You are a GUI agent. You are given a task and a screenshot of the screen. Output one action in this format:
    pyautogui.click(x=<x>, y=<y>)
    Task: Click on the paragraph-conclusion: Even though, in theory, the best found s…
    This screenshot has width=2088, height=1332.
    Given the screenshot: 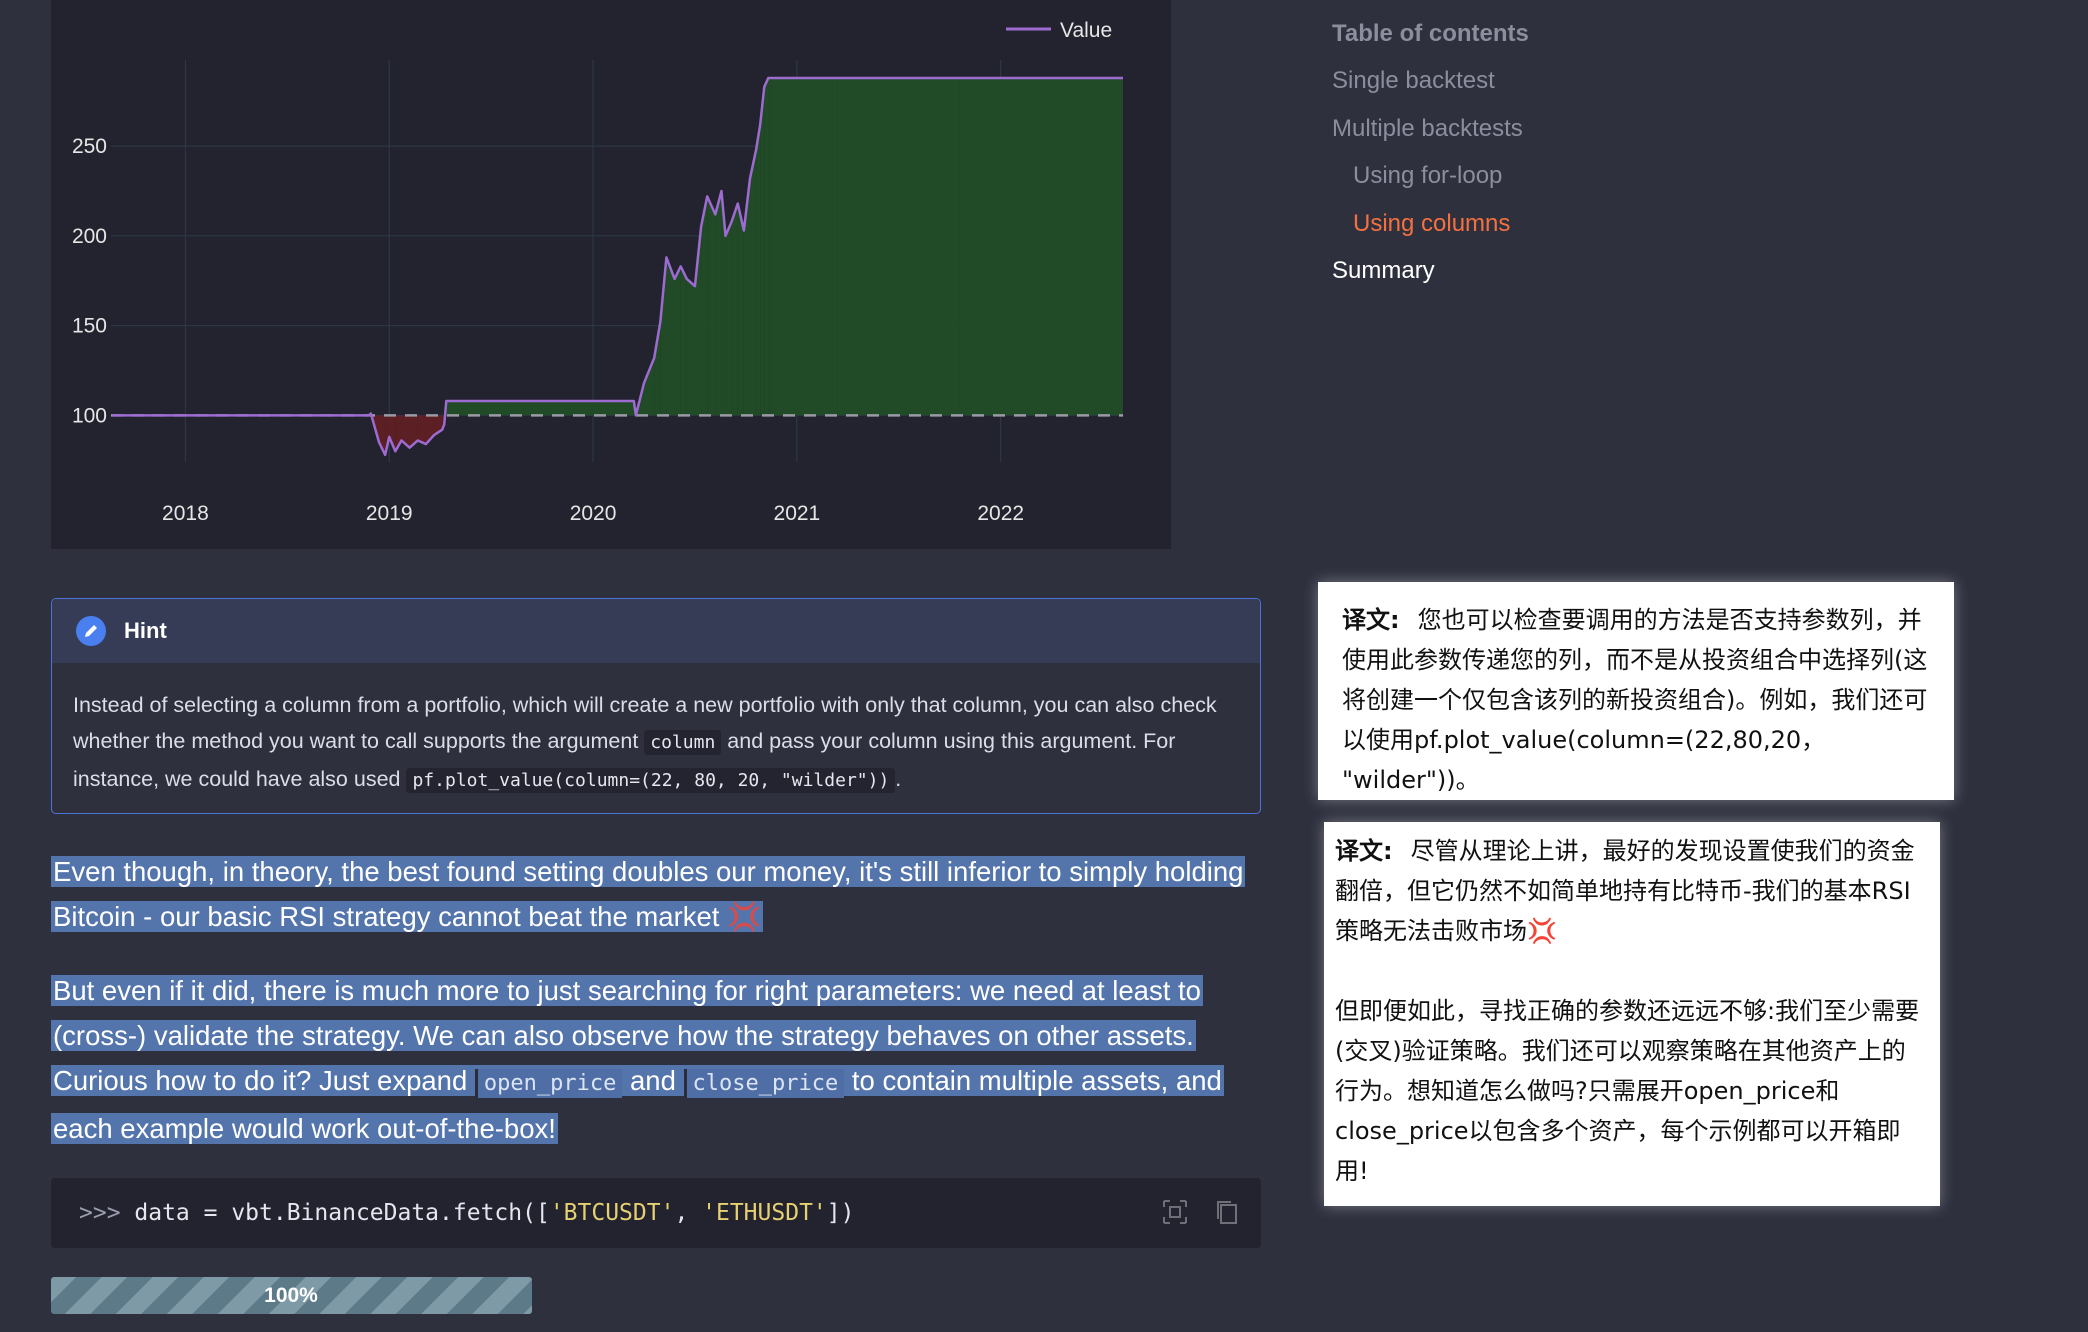 What is the action you would take?
    pyautogui.click(x=666, y=894)
    